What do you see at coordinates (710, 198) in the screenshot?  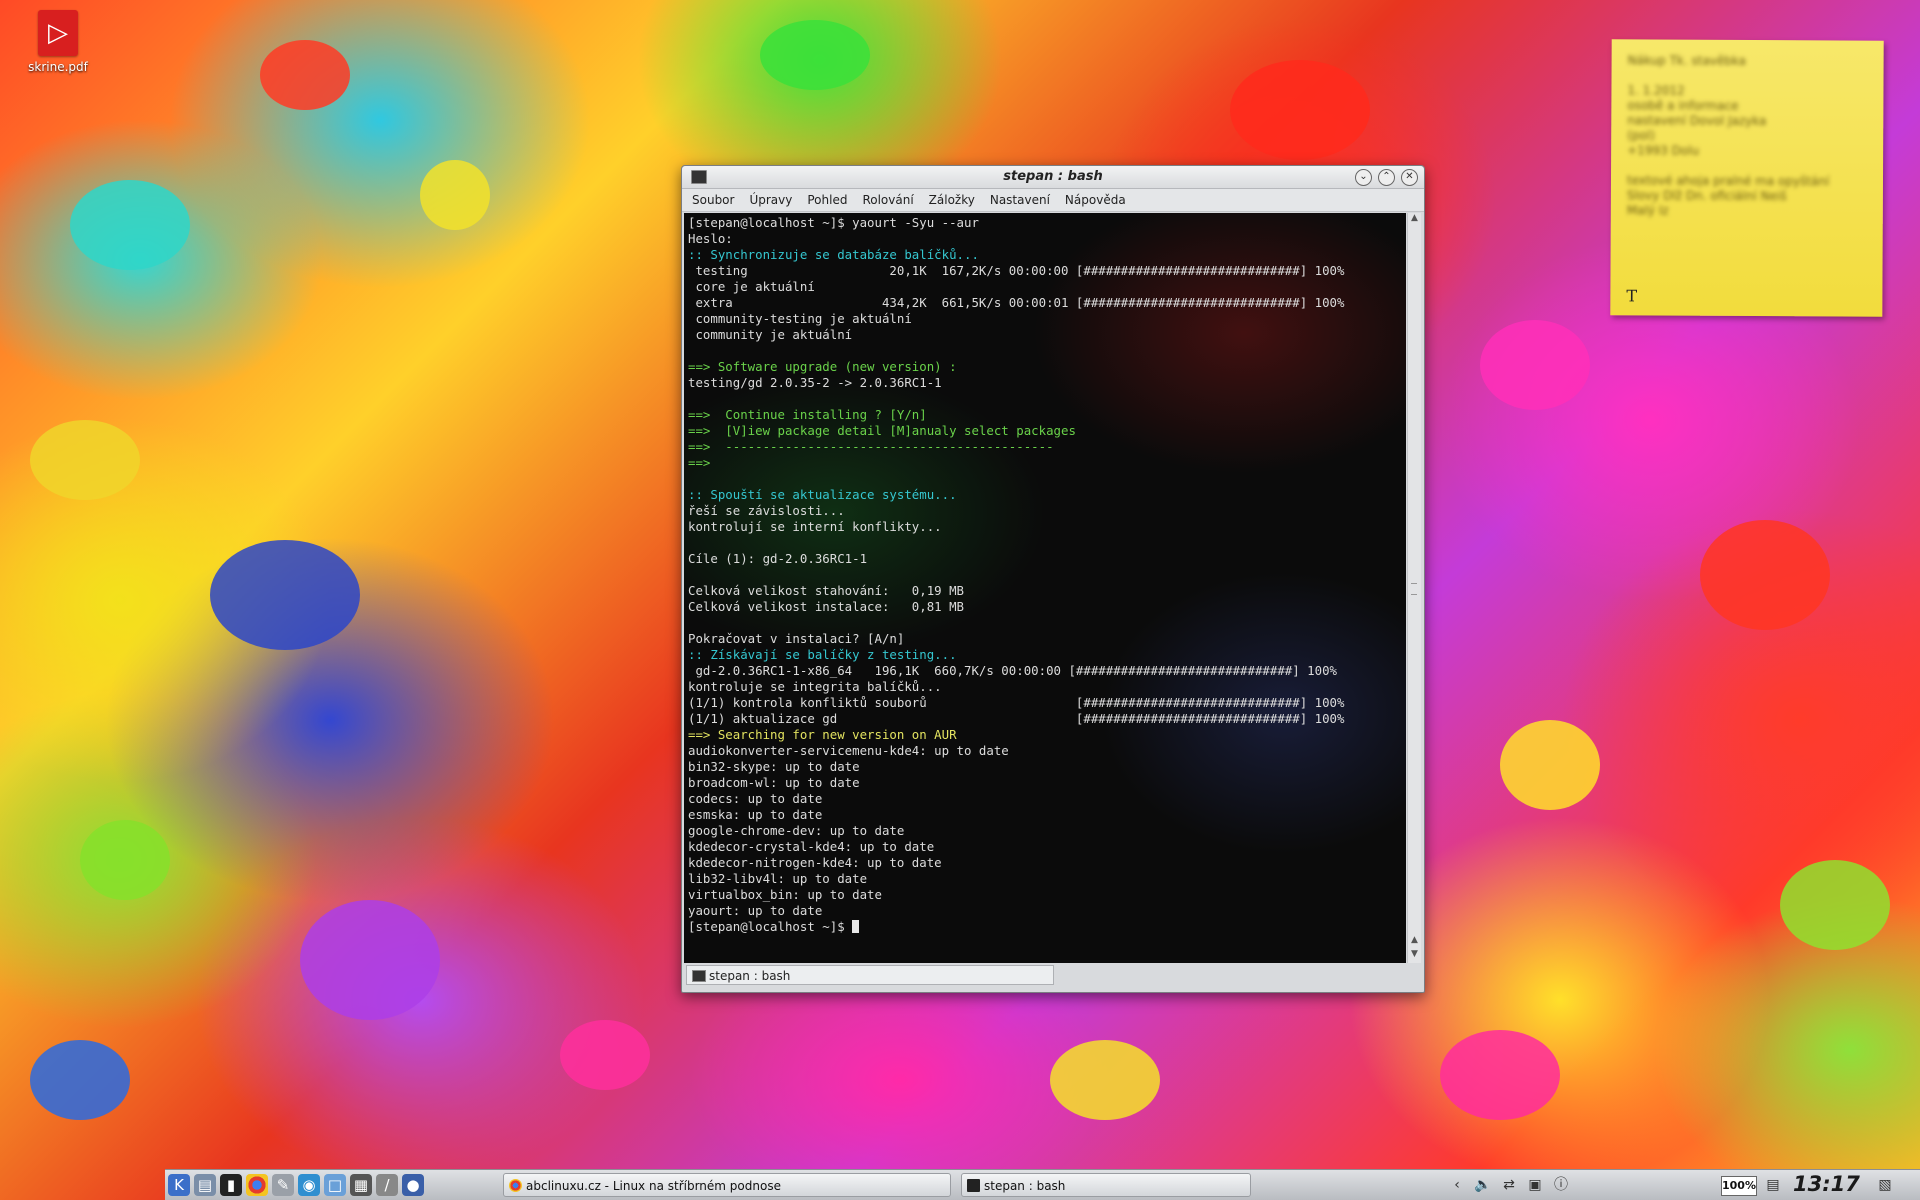 I see `menu-soubor: Soubor` at bounding box center [710, 198].